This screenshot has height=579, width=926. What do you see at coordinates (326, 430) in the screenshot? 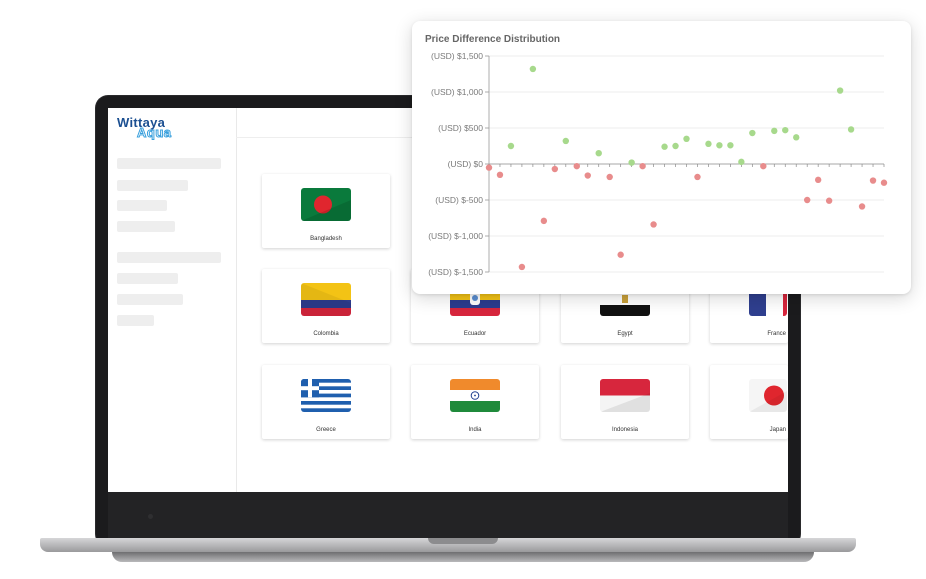
I see `country-name: Greece` at bounding box center [326, 430].